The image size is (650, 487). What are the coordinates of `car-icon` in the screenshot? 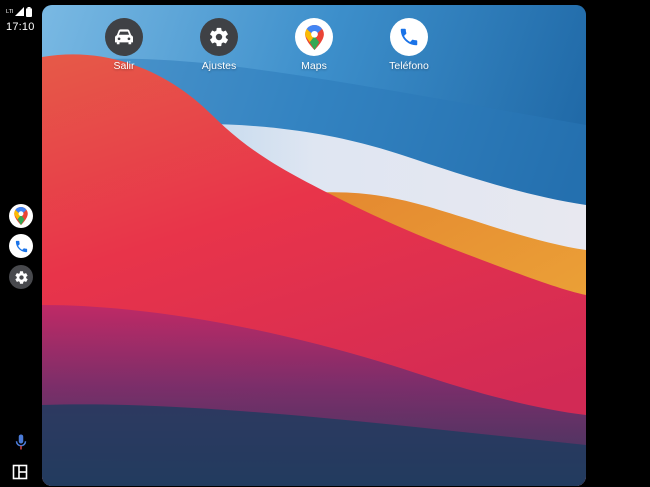 It's located at (124, 37).